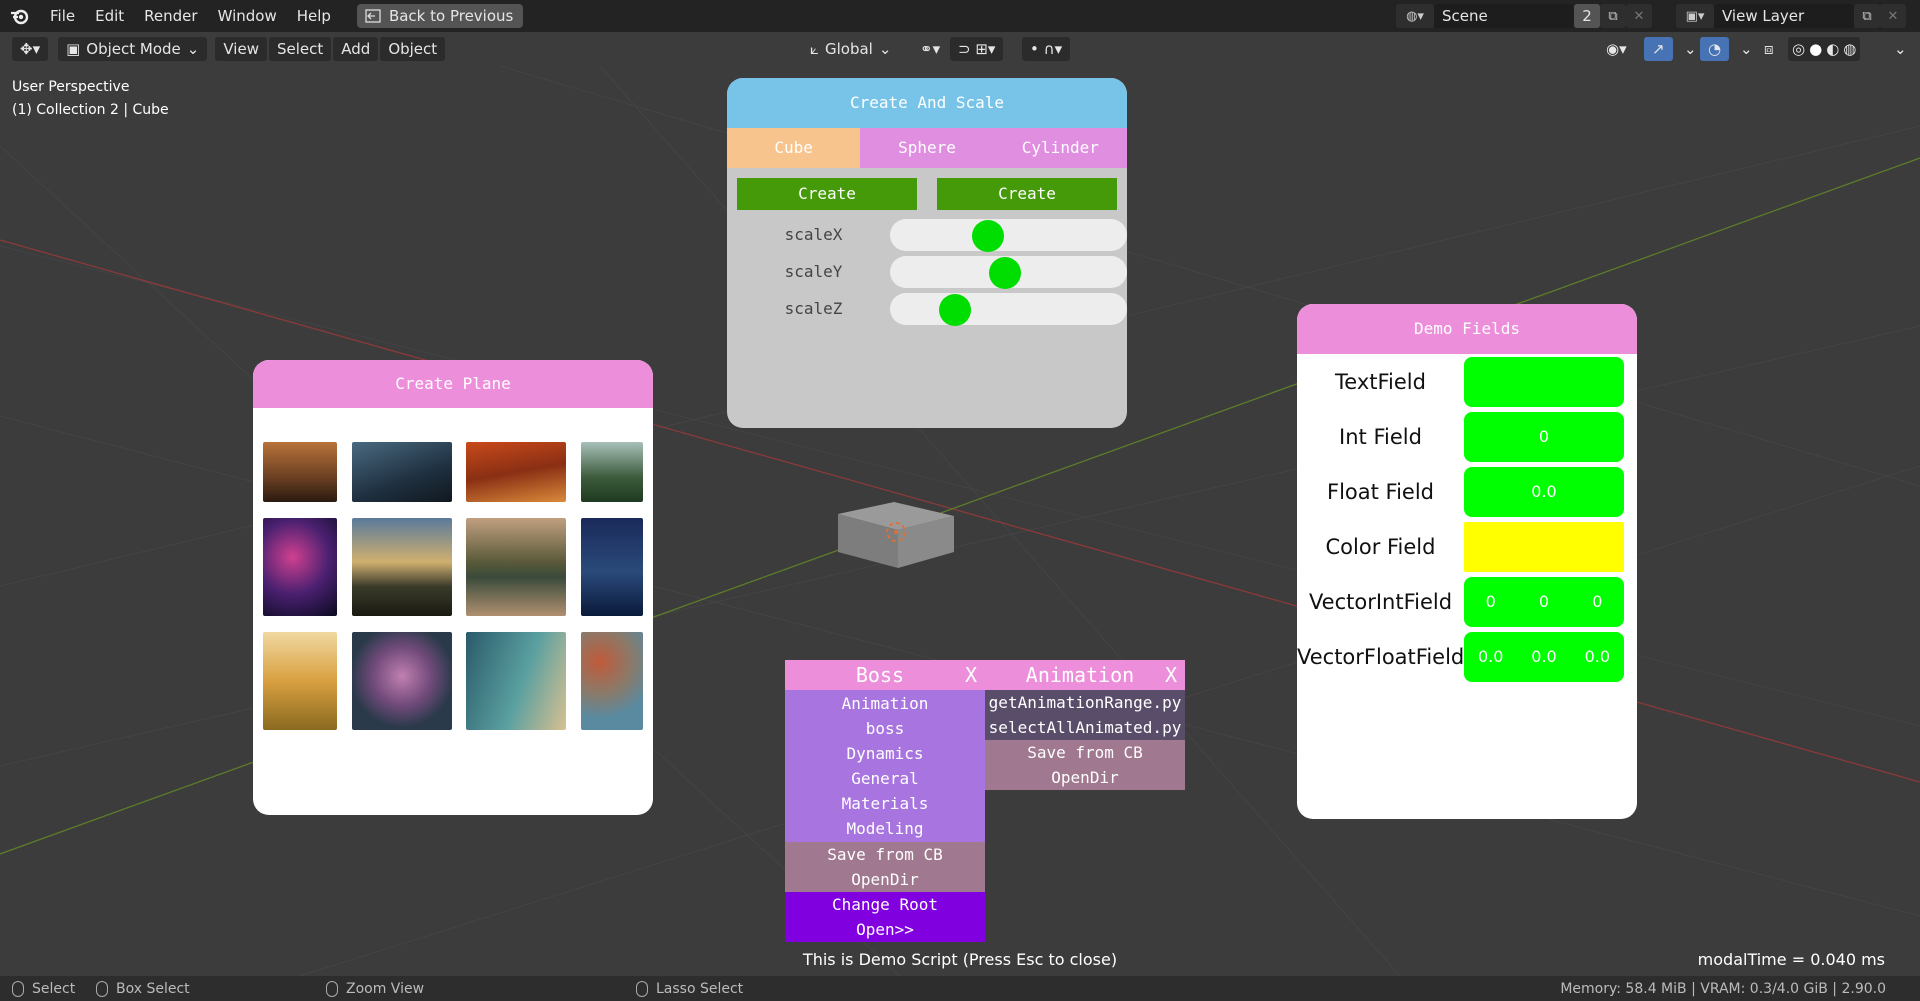 The height and width of the screenshot is (1001, 1920). What do you see at coordinates (612, 567) in the screenshot?
I see `thumbnail-night-lake` at bounding box center [612, 567].